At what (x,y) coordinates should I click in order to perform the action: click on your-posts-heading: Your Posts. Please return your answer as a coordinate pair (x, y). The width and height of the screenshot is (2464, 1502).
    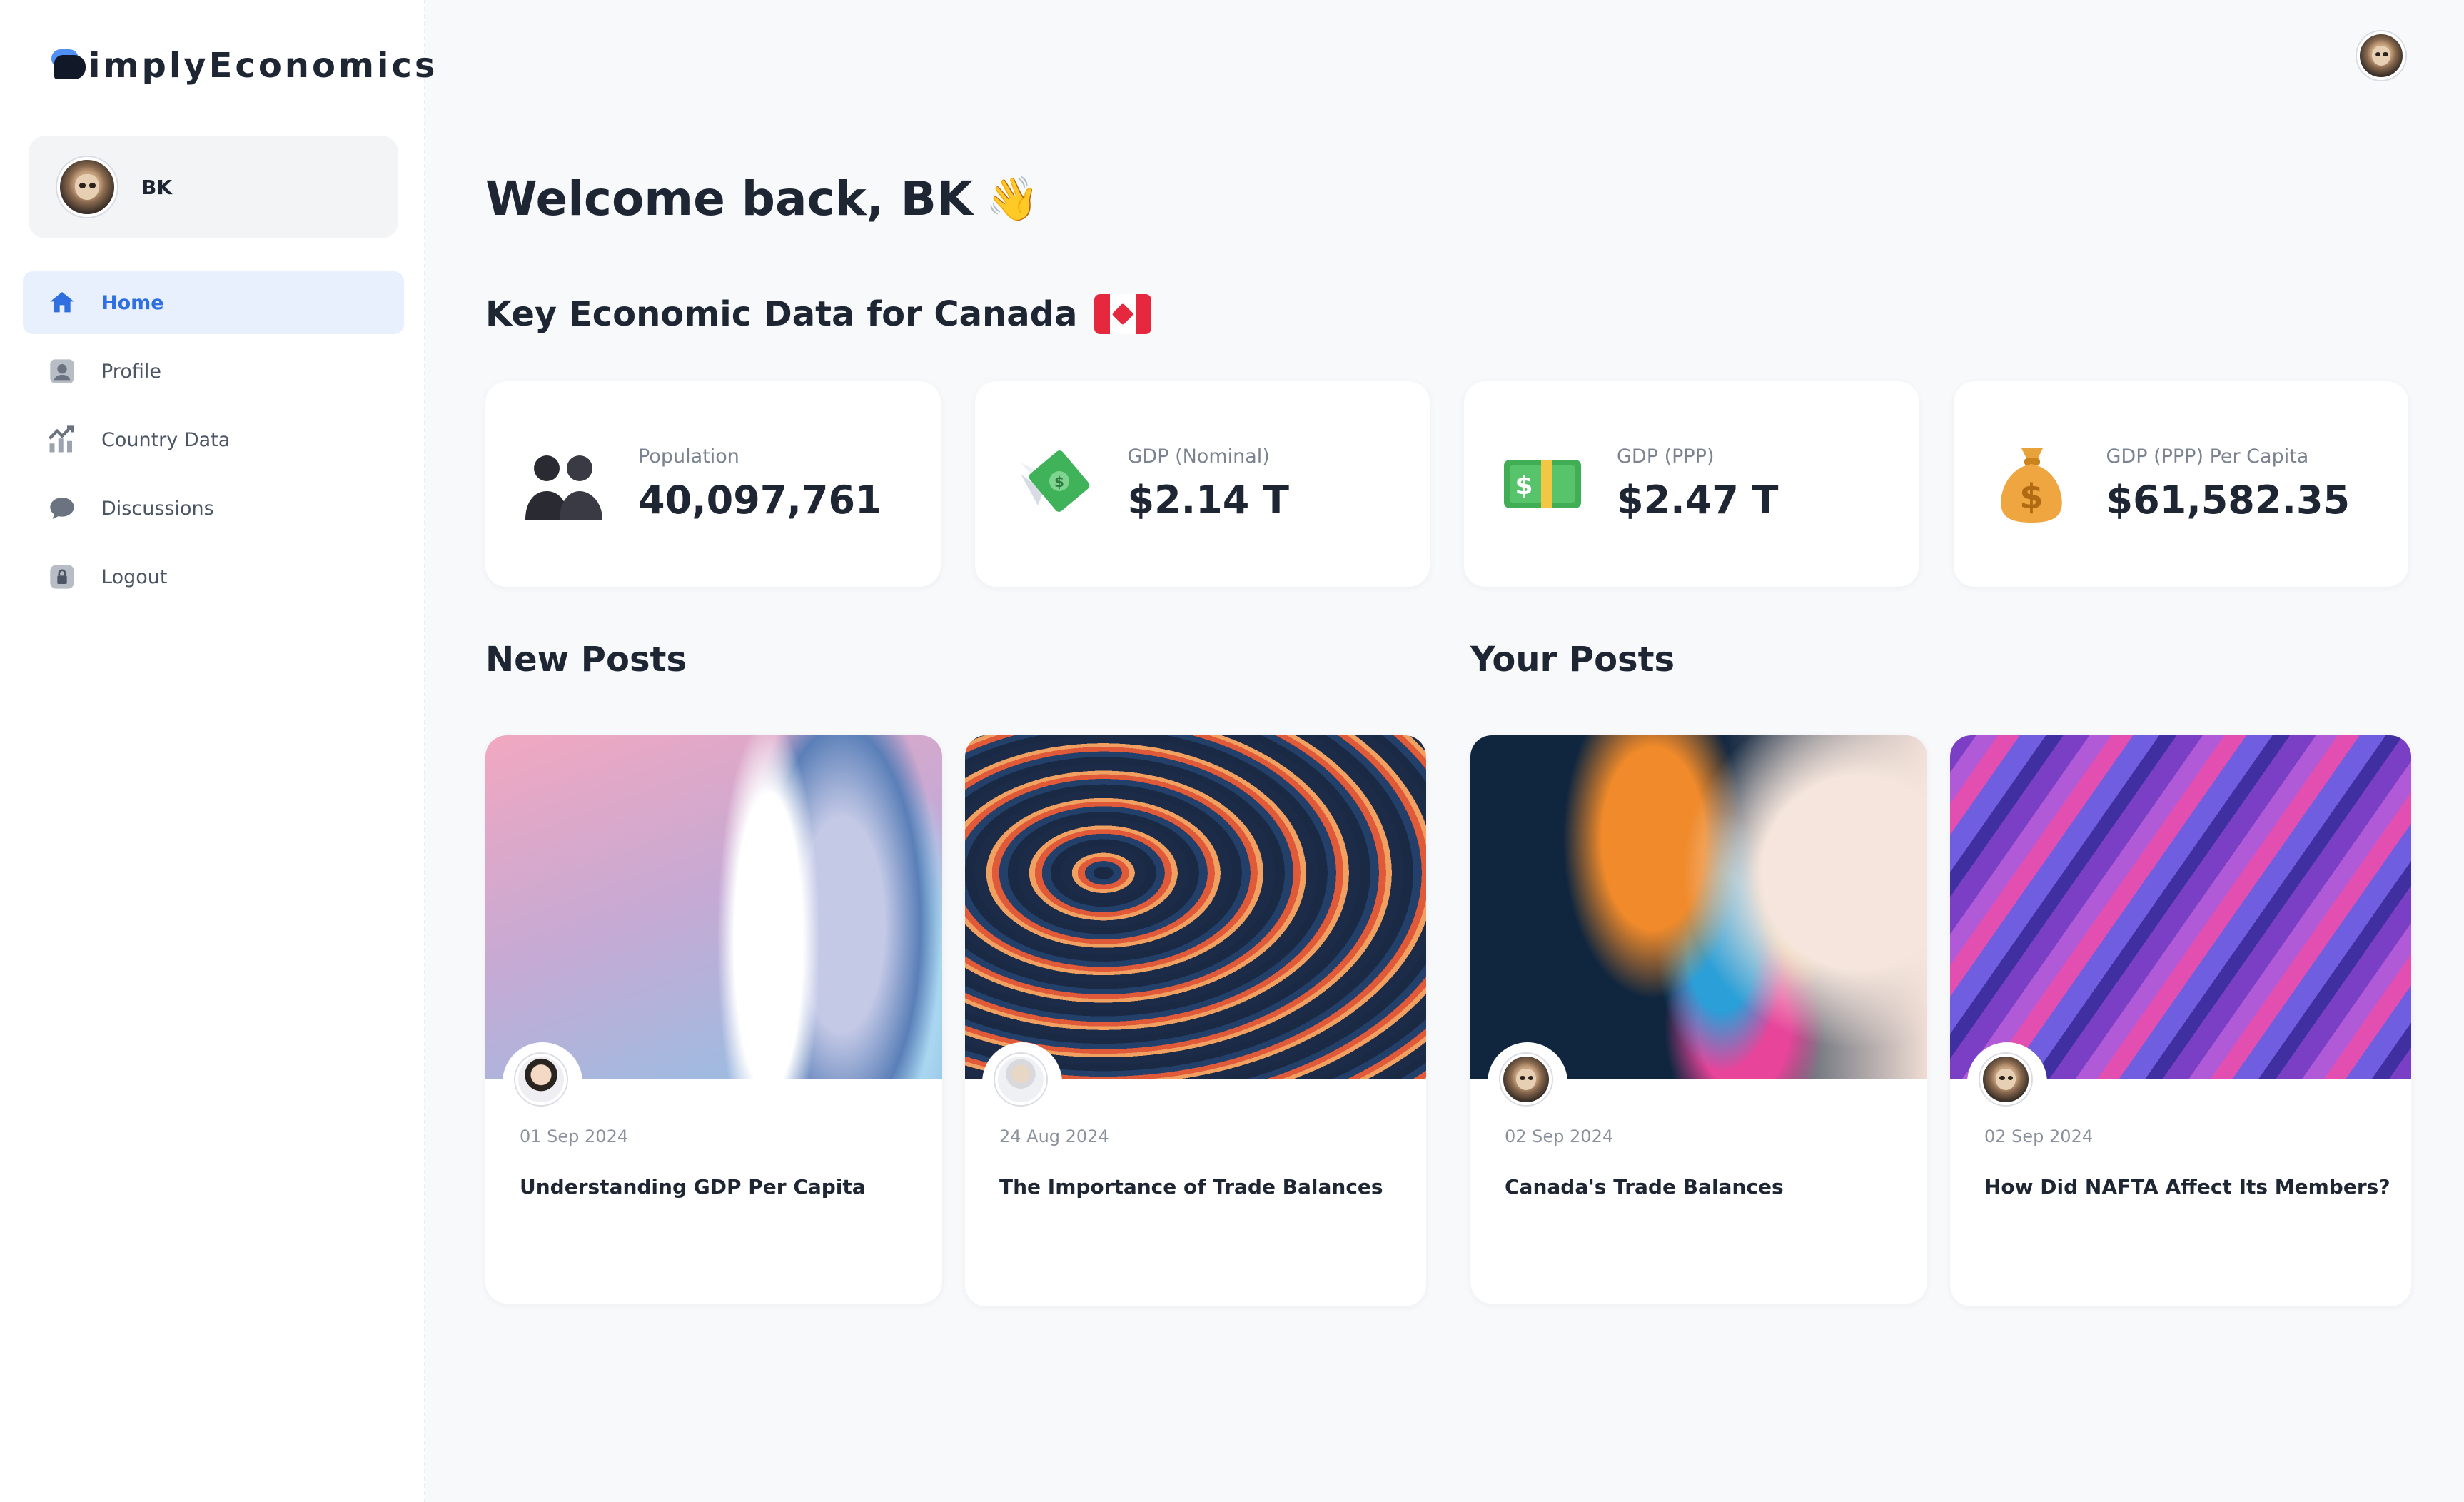
    Looking at the image, I should click on (1572, 660).